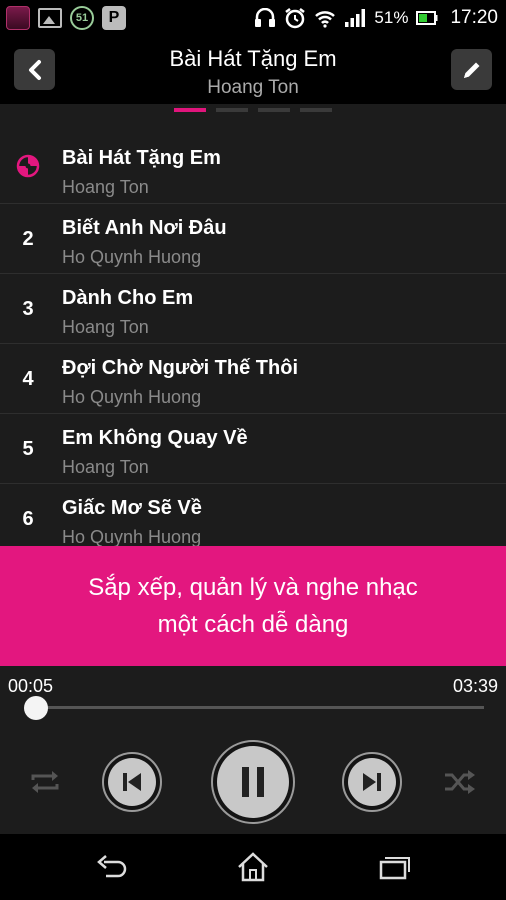 The width and height of the screenshot is (506, 900). I want to click on badge-51-icon: 51, so click(82, 18).